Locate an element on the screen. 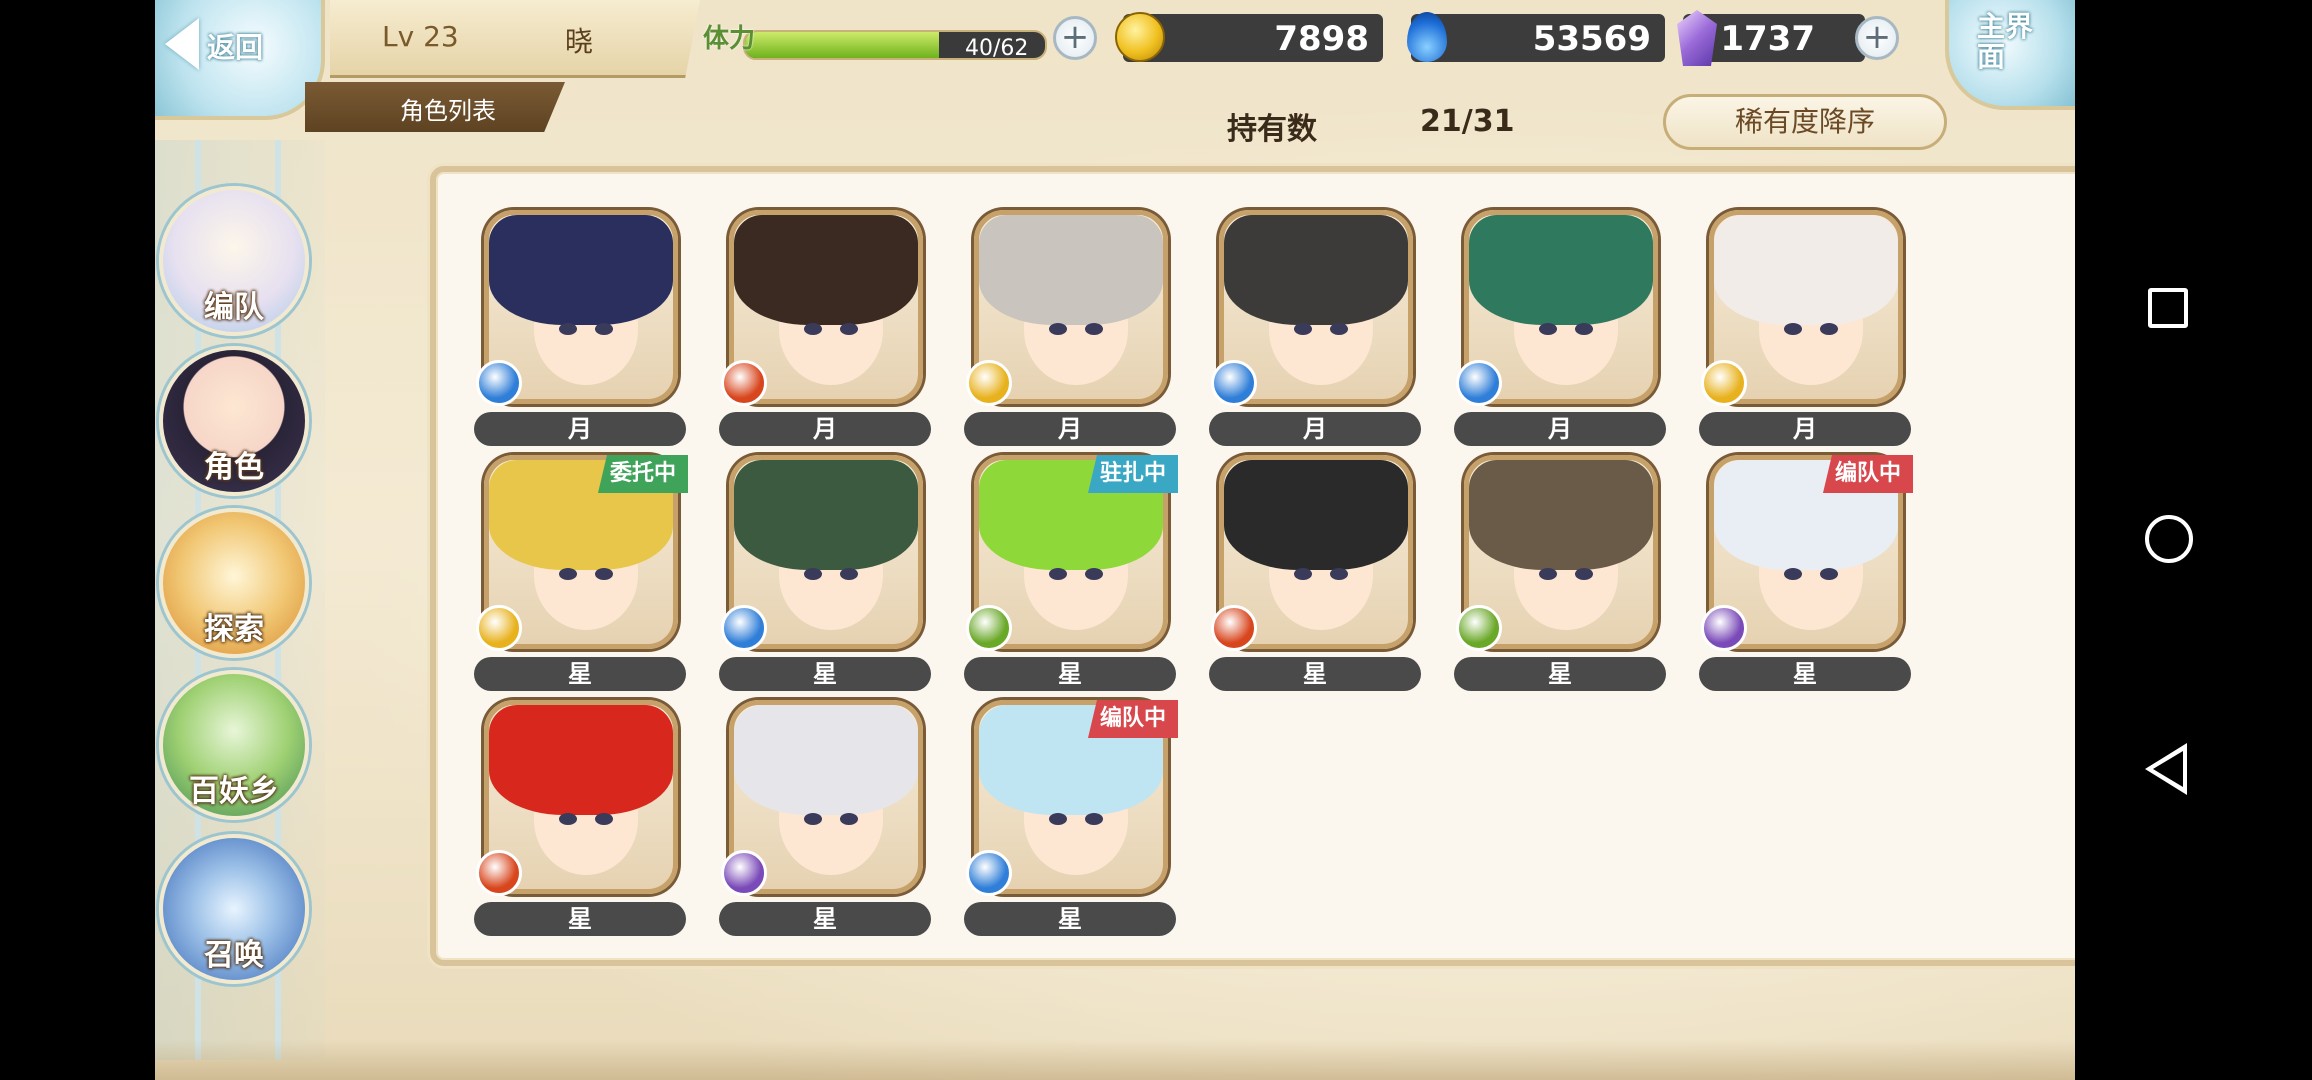  stamina-fill is located at coordinates (842, 45).